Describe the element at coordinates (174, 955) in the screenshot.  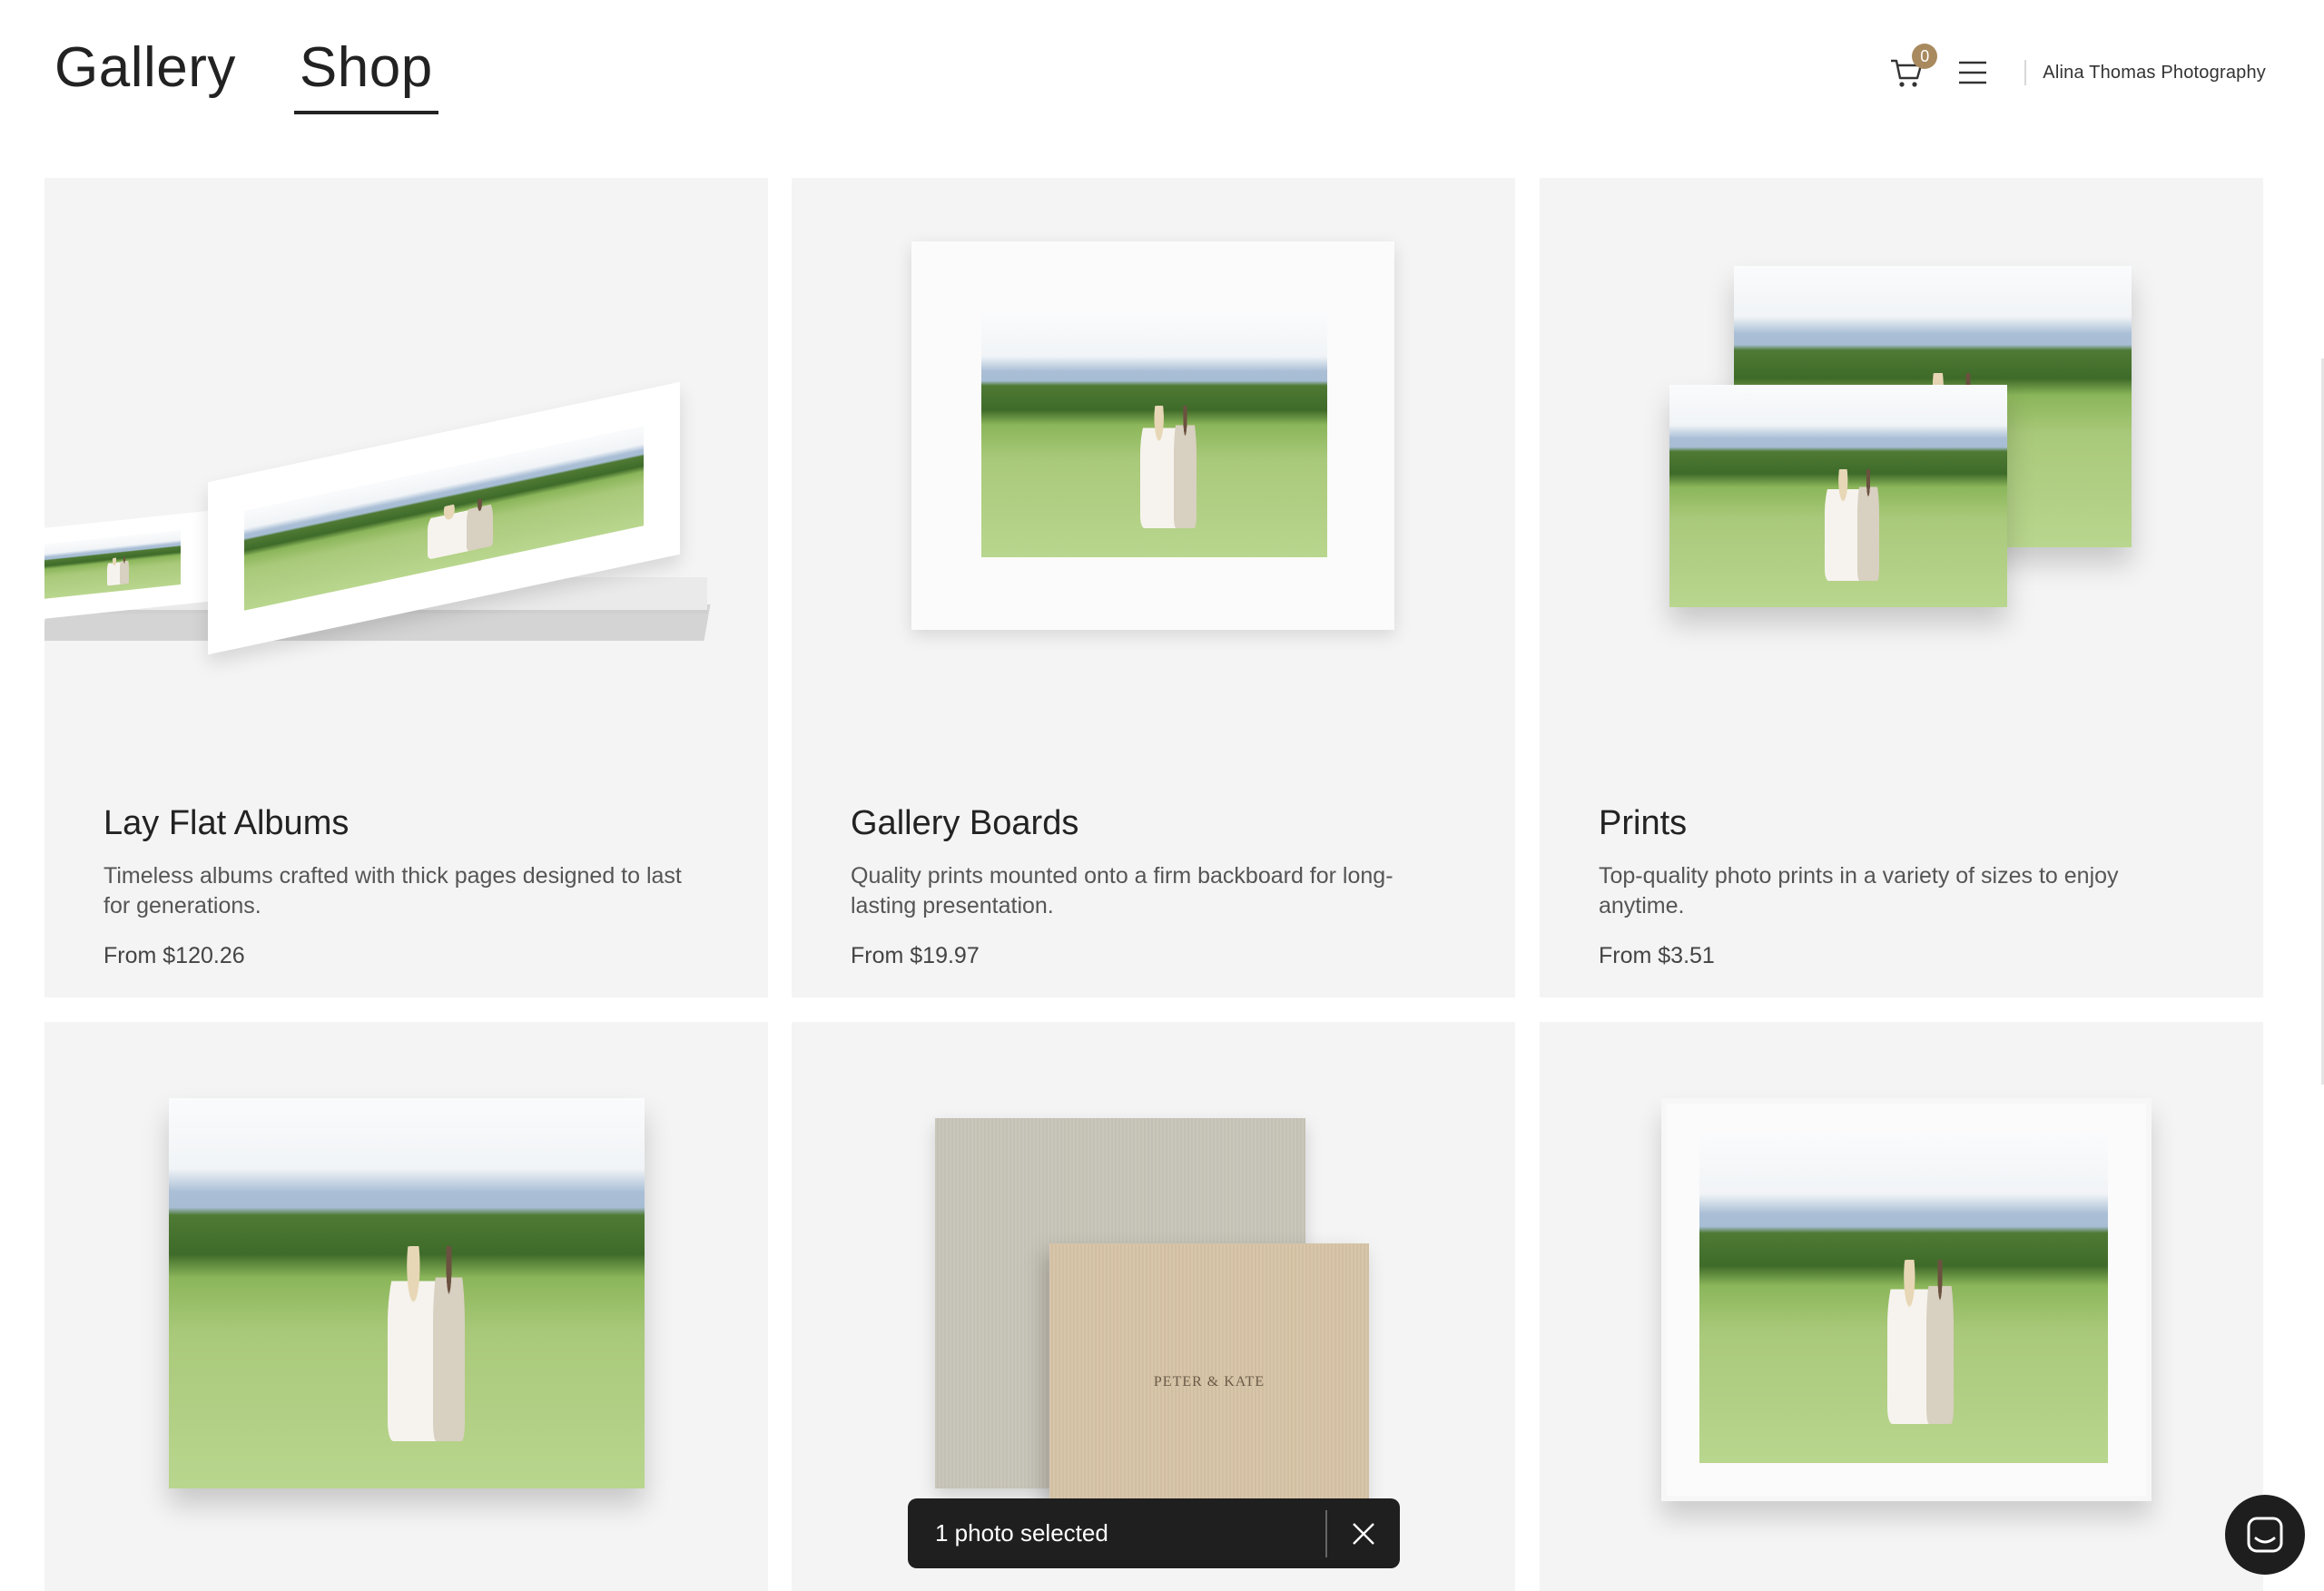
I see `product-price: From $120.26` at that location.